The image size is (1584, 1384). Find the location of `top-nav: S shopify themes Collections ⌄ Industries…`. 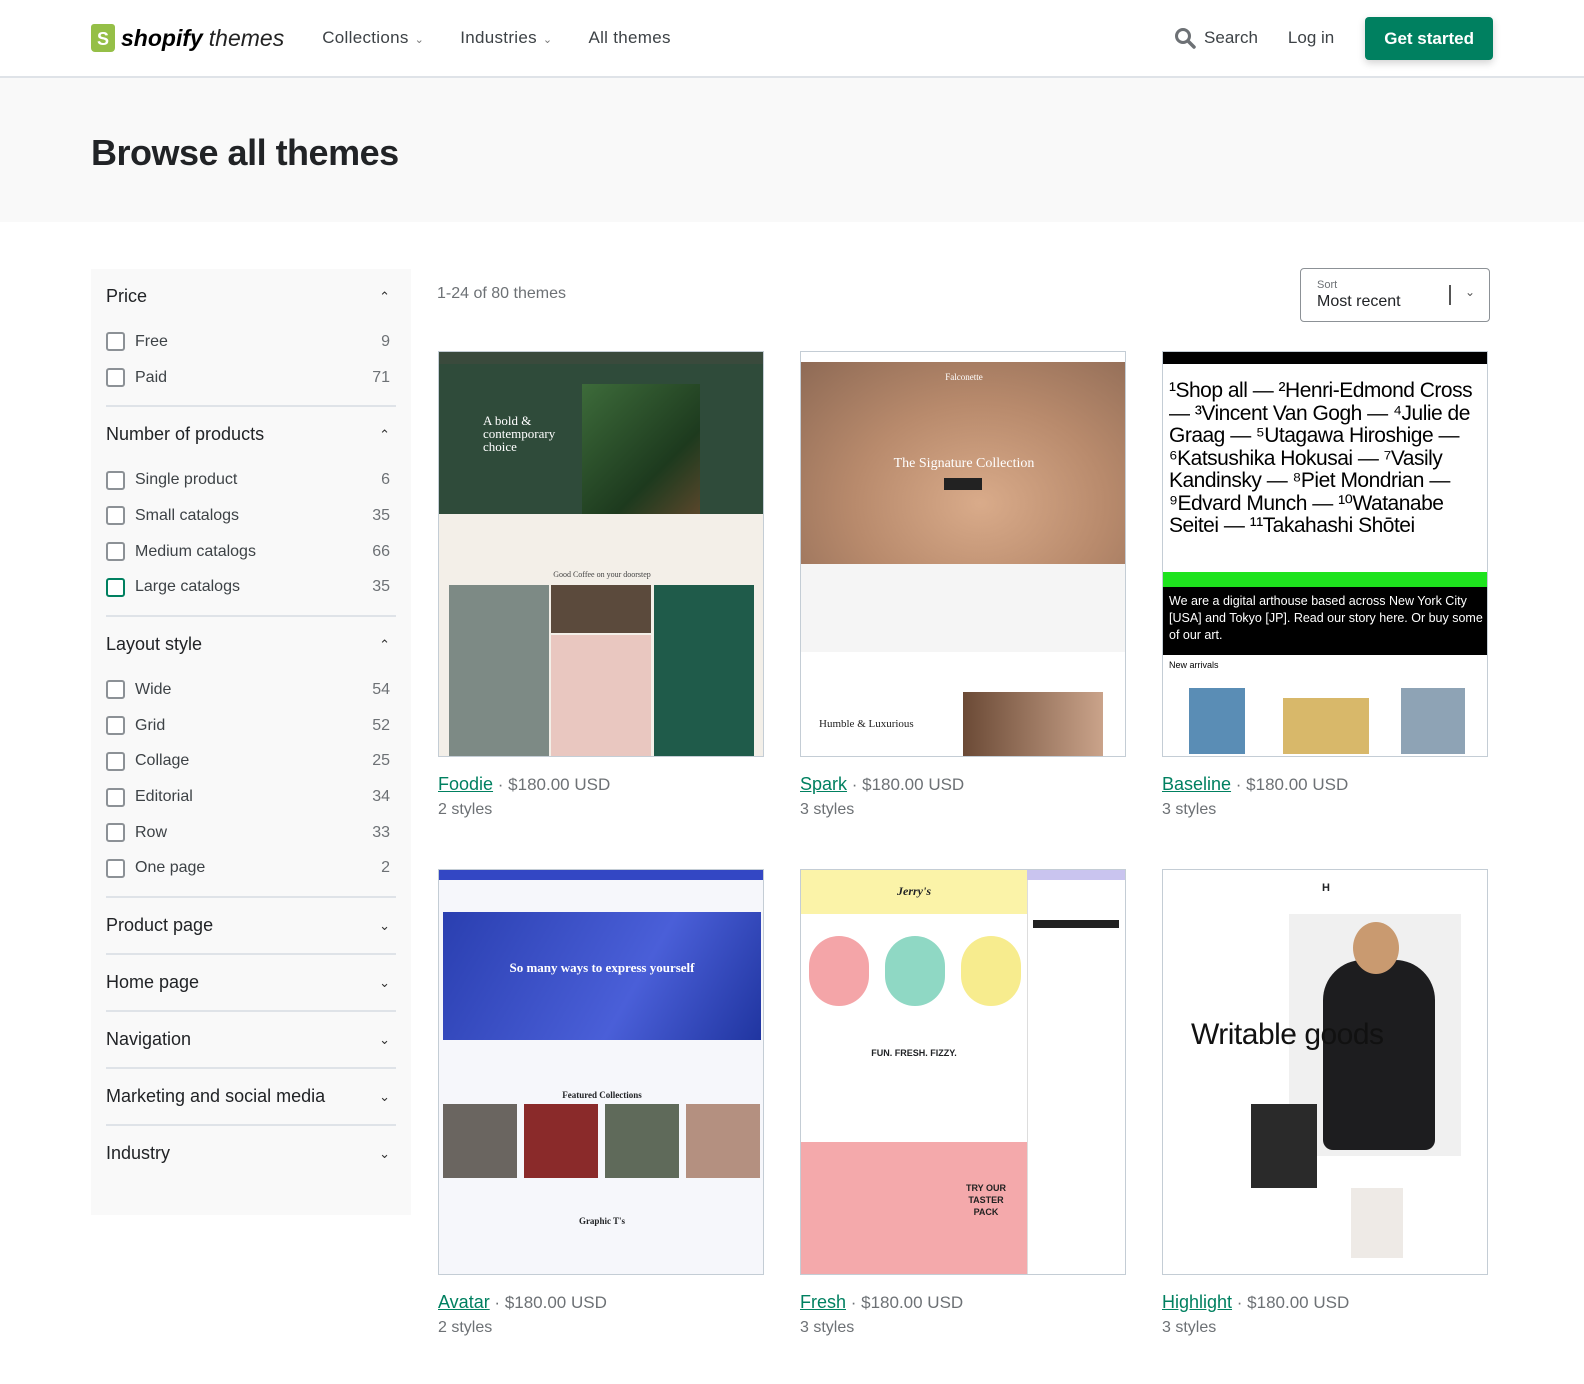

top-nav: S shopify themes Collections ⌄ Industries… is located at coordinates (792, 39).